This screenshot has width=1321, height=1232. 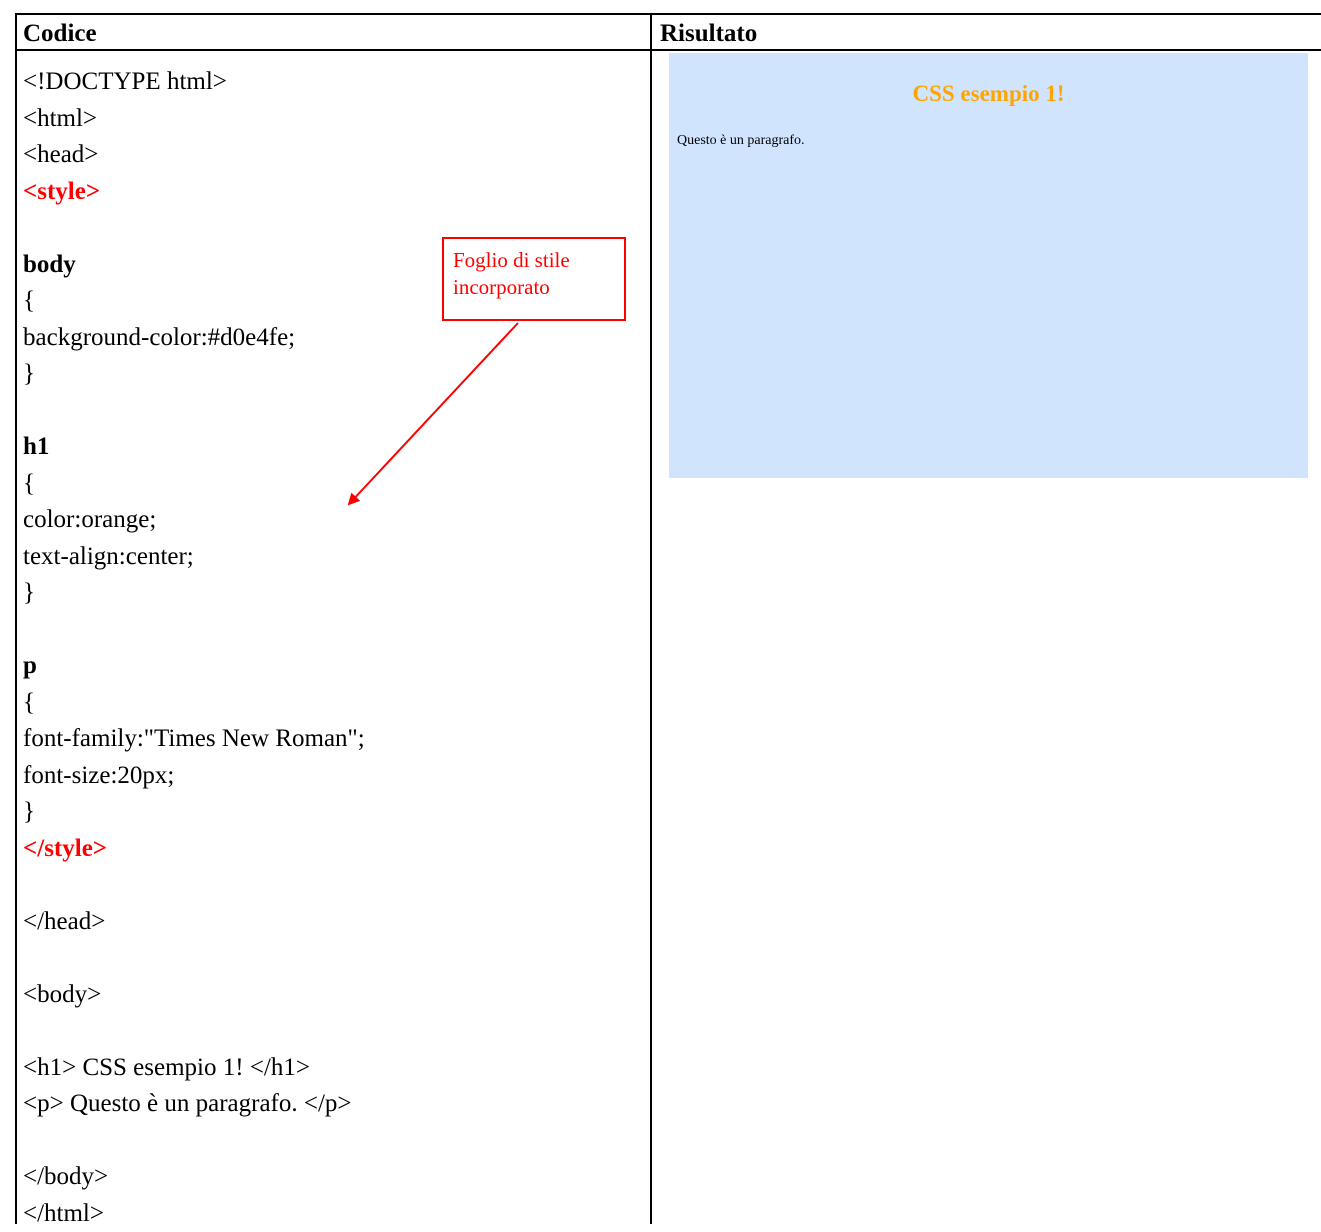 What do you see at coordinates (501, 287) in the screenshot?
I see `callout-line-2: incorporato` at bounding box center [501, 287].